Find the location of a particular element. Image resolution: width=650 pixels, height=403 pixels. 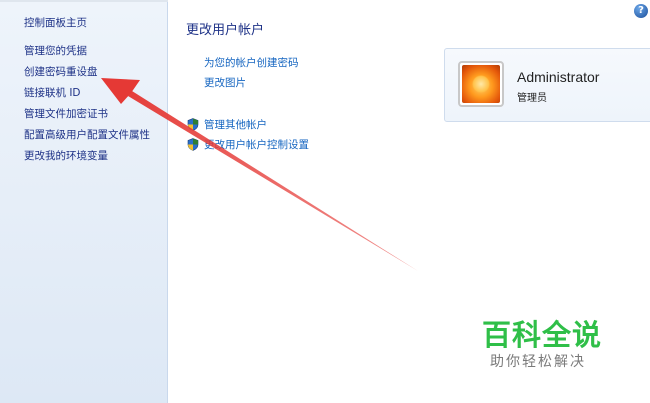

avatar is located at coordinates (481, 84).